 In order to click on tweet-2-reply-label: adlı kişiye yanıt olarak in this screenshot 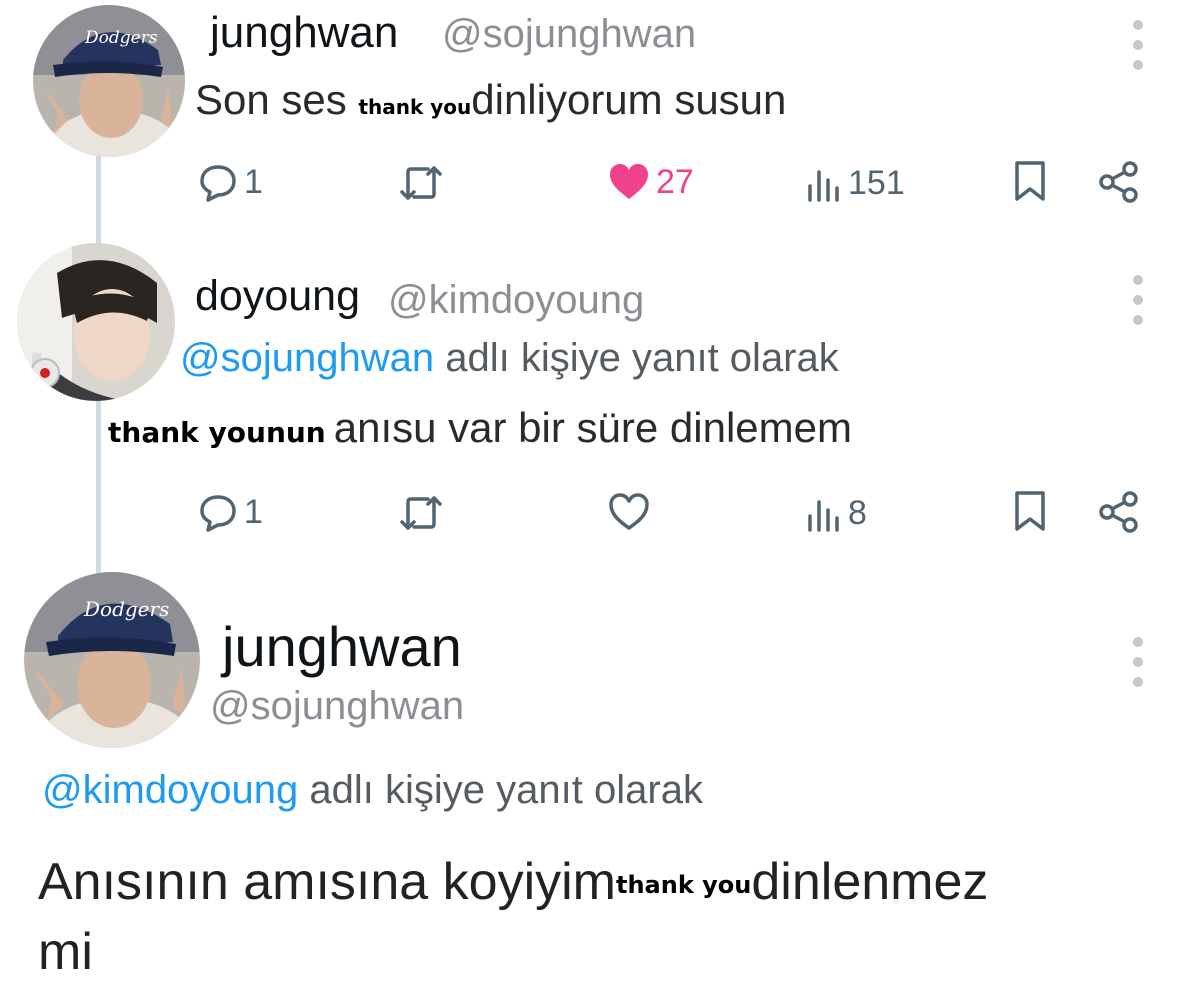, I will do `click(642, 358)`.